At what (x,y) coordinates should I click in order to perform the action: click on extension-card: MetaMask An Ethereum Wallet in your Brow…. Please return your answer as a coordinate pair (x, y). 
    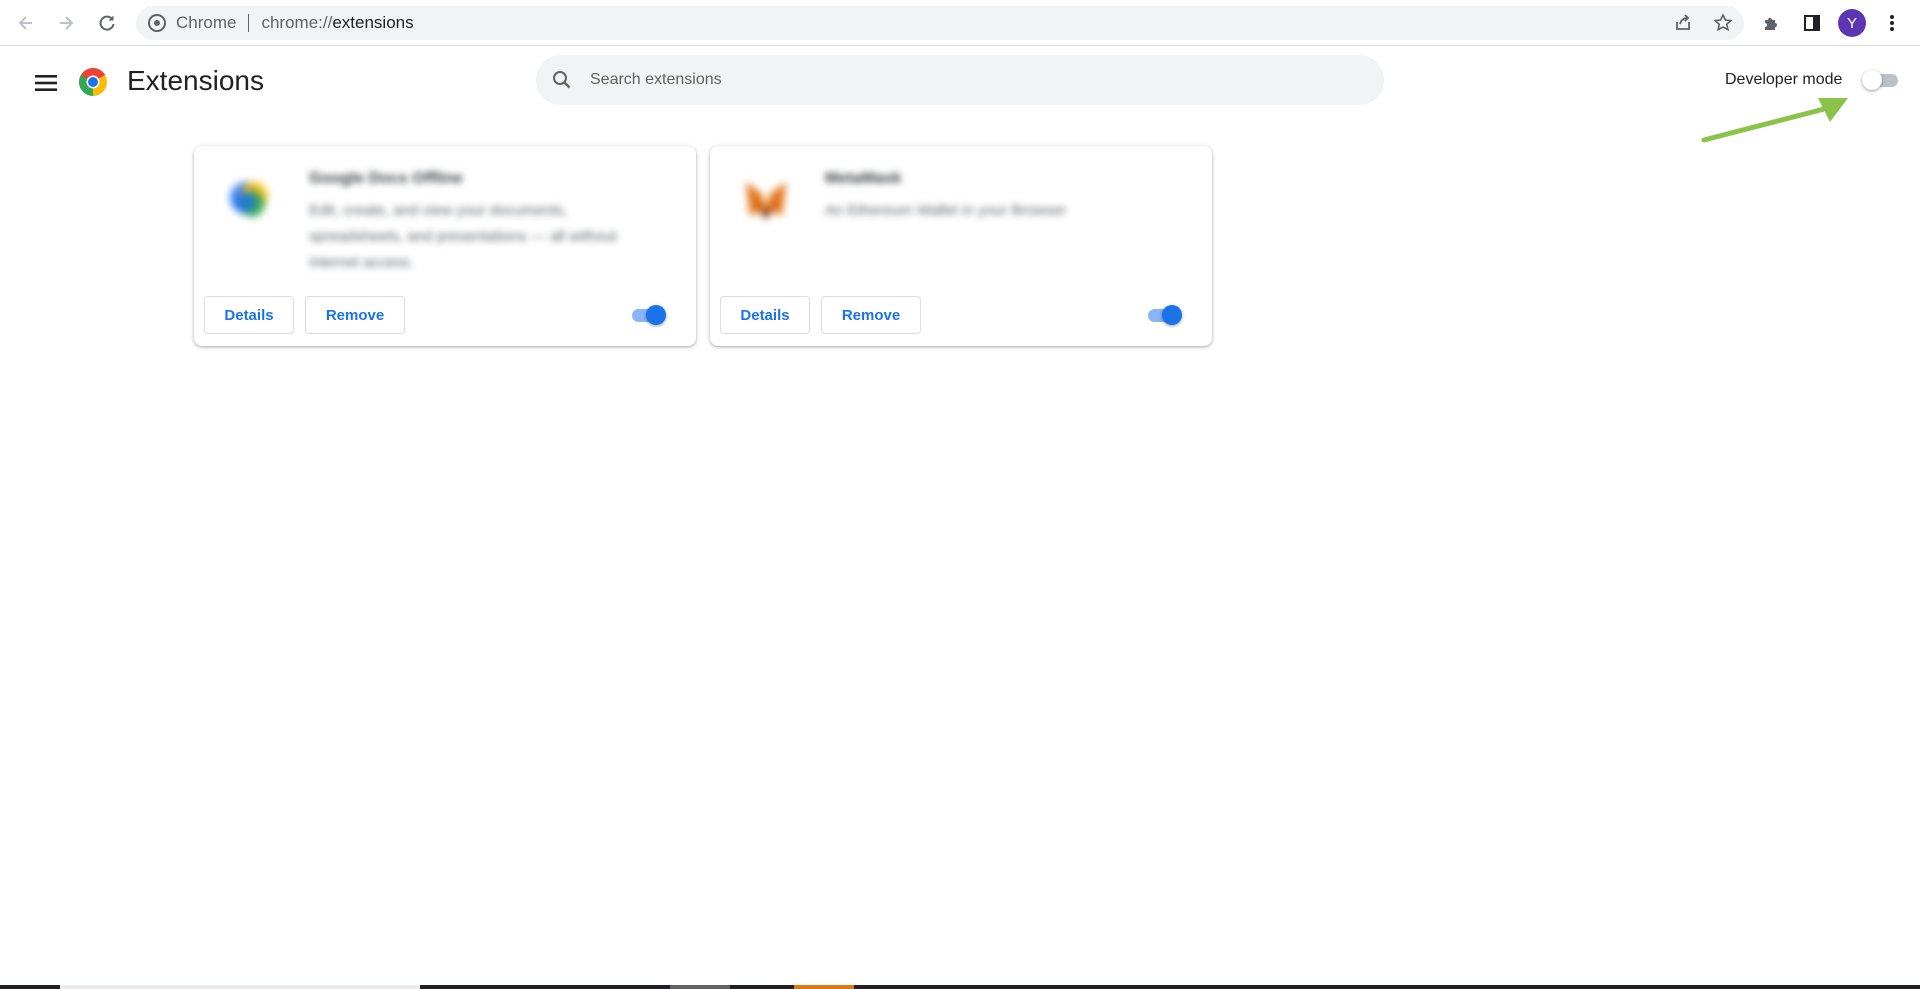
    Looking at the image, I should click on (961, 246).